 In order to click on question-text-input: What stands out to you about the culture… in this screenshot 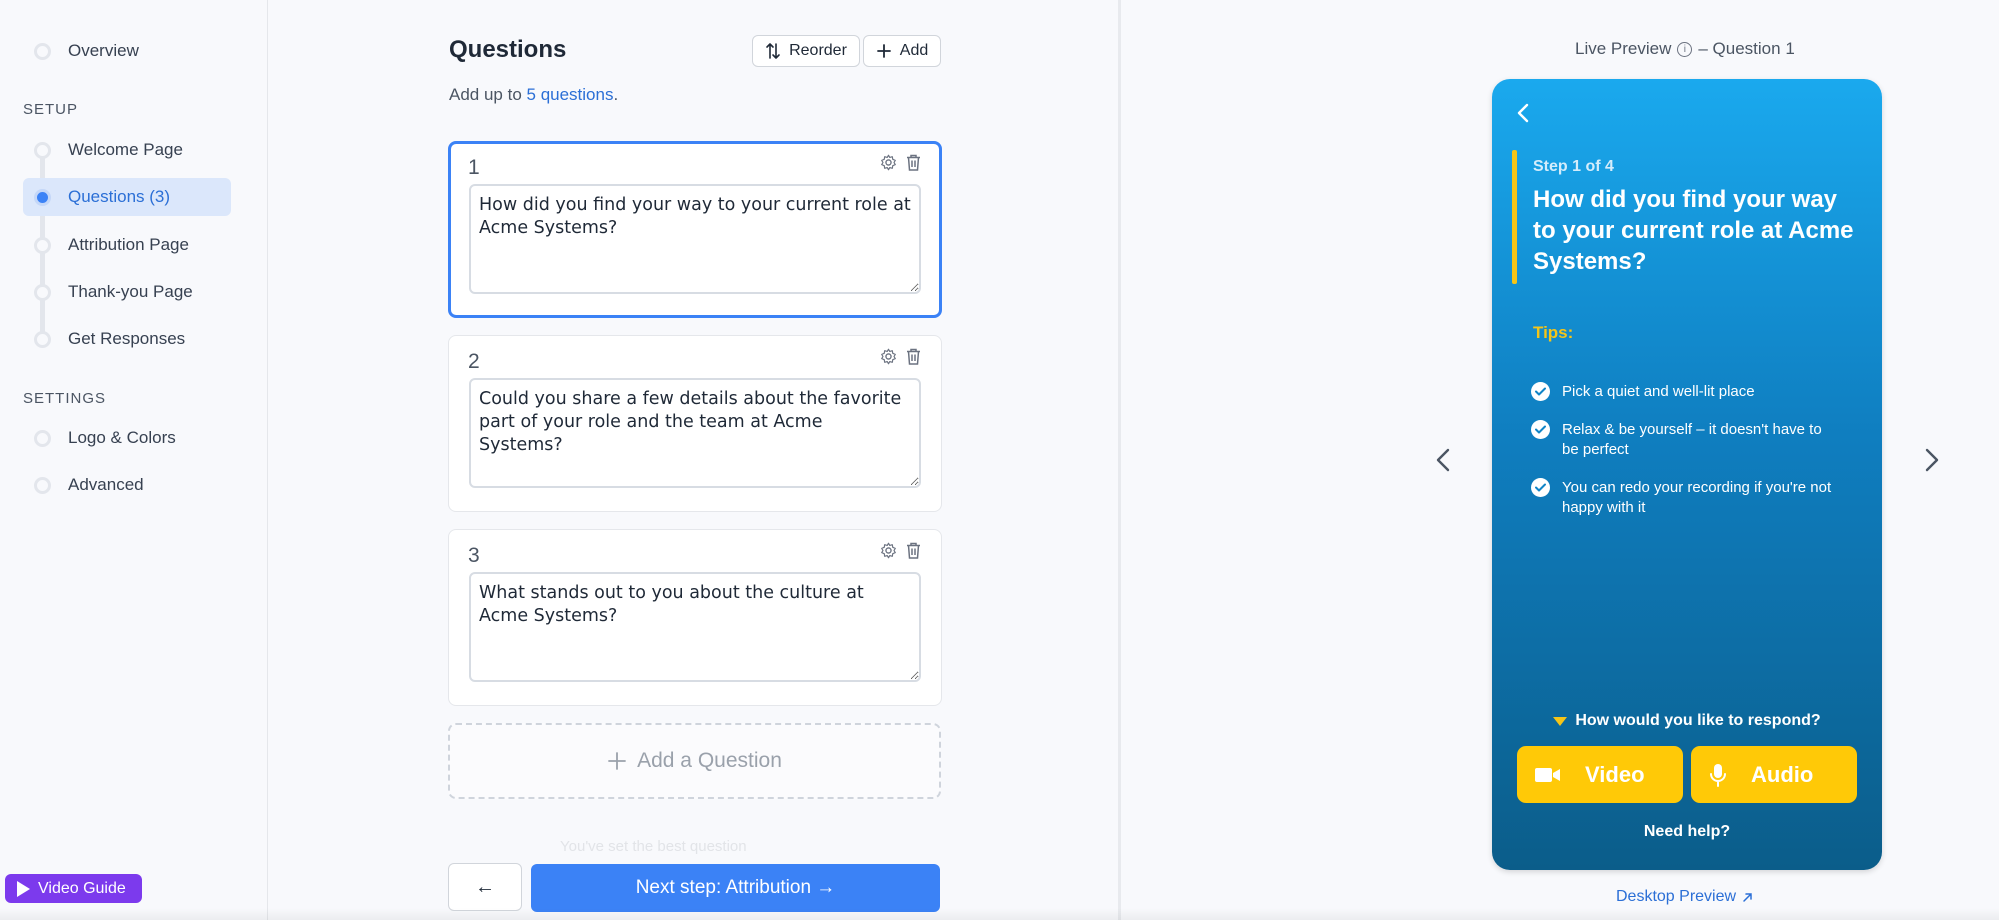, I will do `click(695, 627)`.